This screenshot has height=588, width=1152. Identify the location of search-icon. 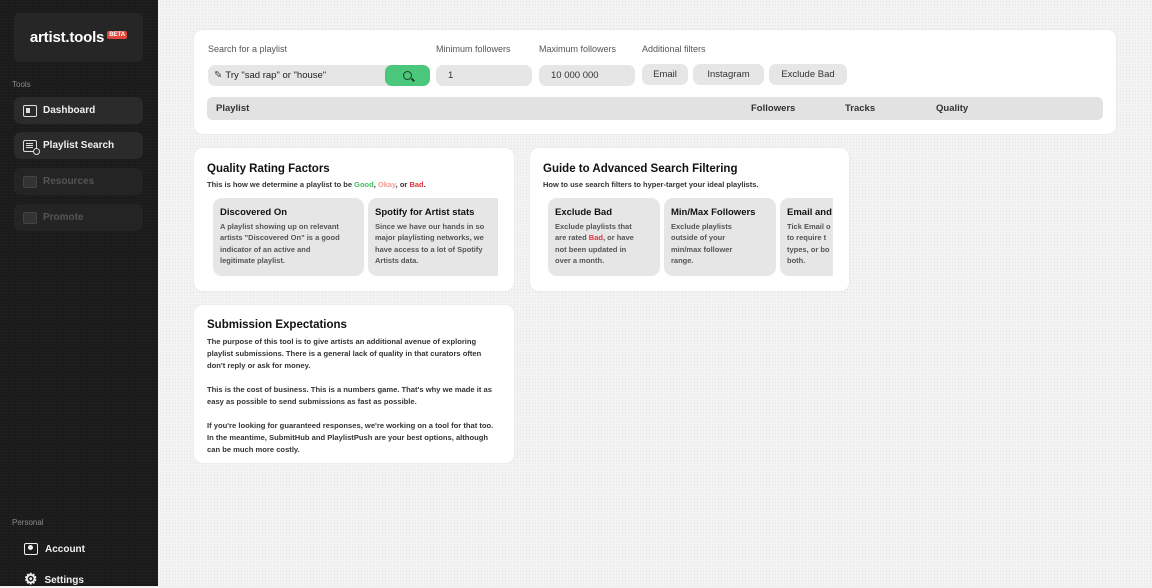
(407, 75).